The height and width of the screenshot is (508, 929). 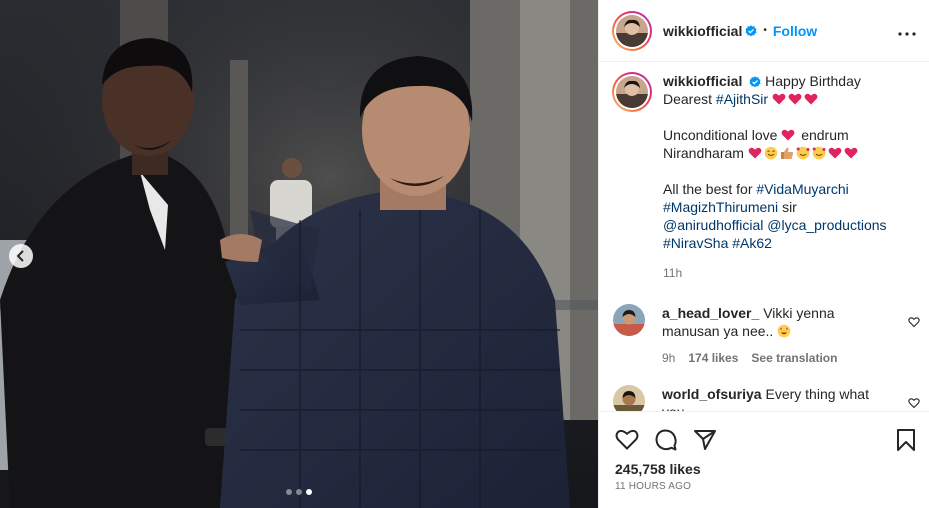 I want to click on like-button, so click(x=627, y=441).